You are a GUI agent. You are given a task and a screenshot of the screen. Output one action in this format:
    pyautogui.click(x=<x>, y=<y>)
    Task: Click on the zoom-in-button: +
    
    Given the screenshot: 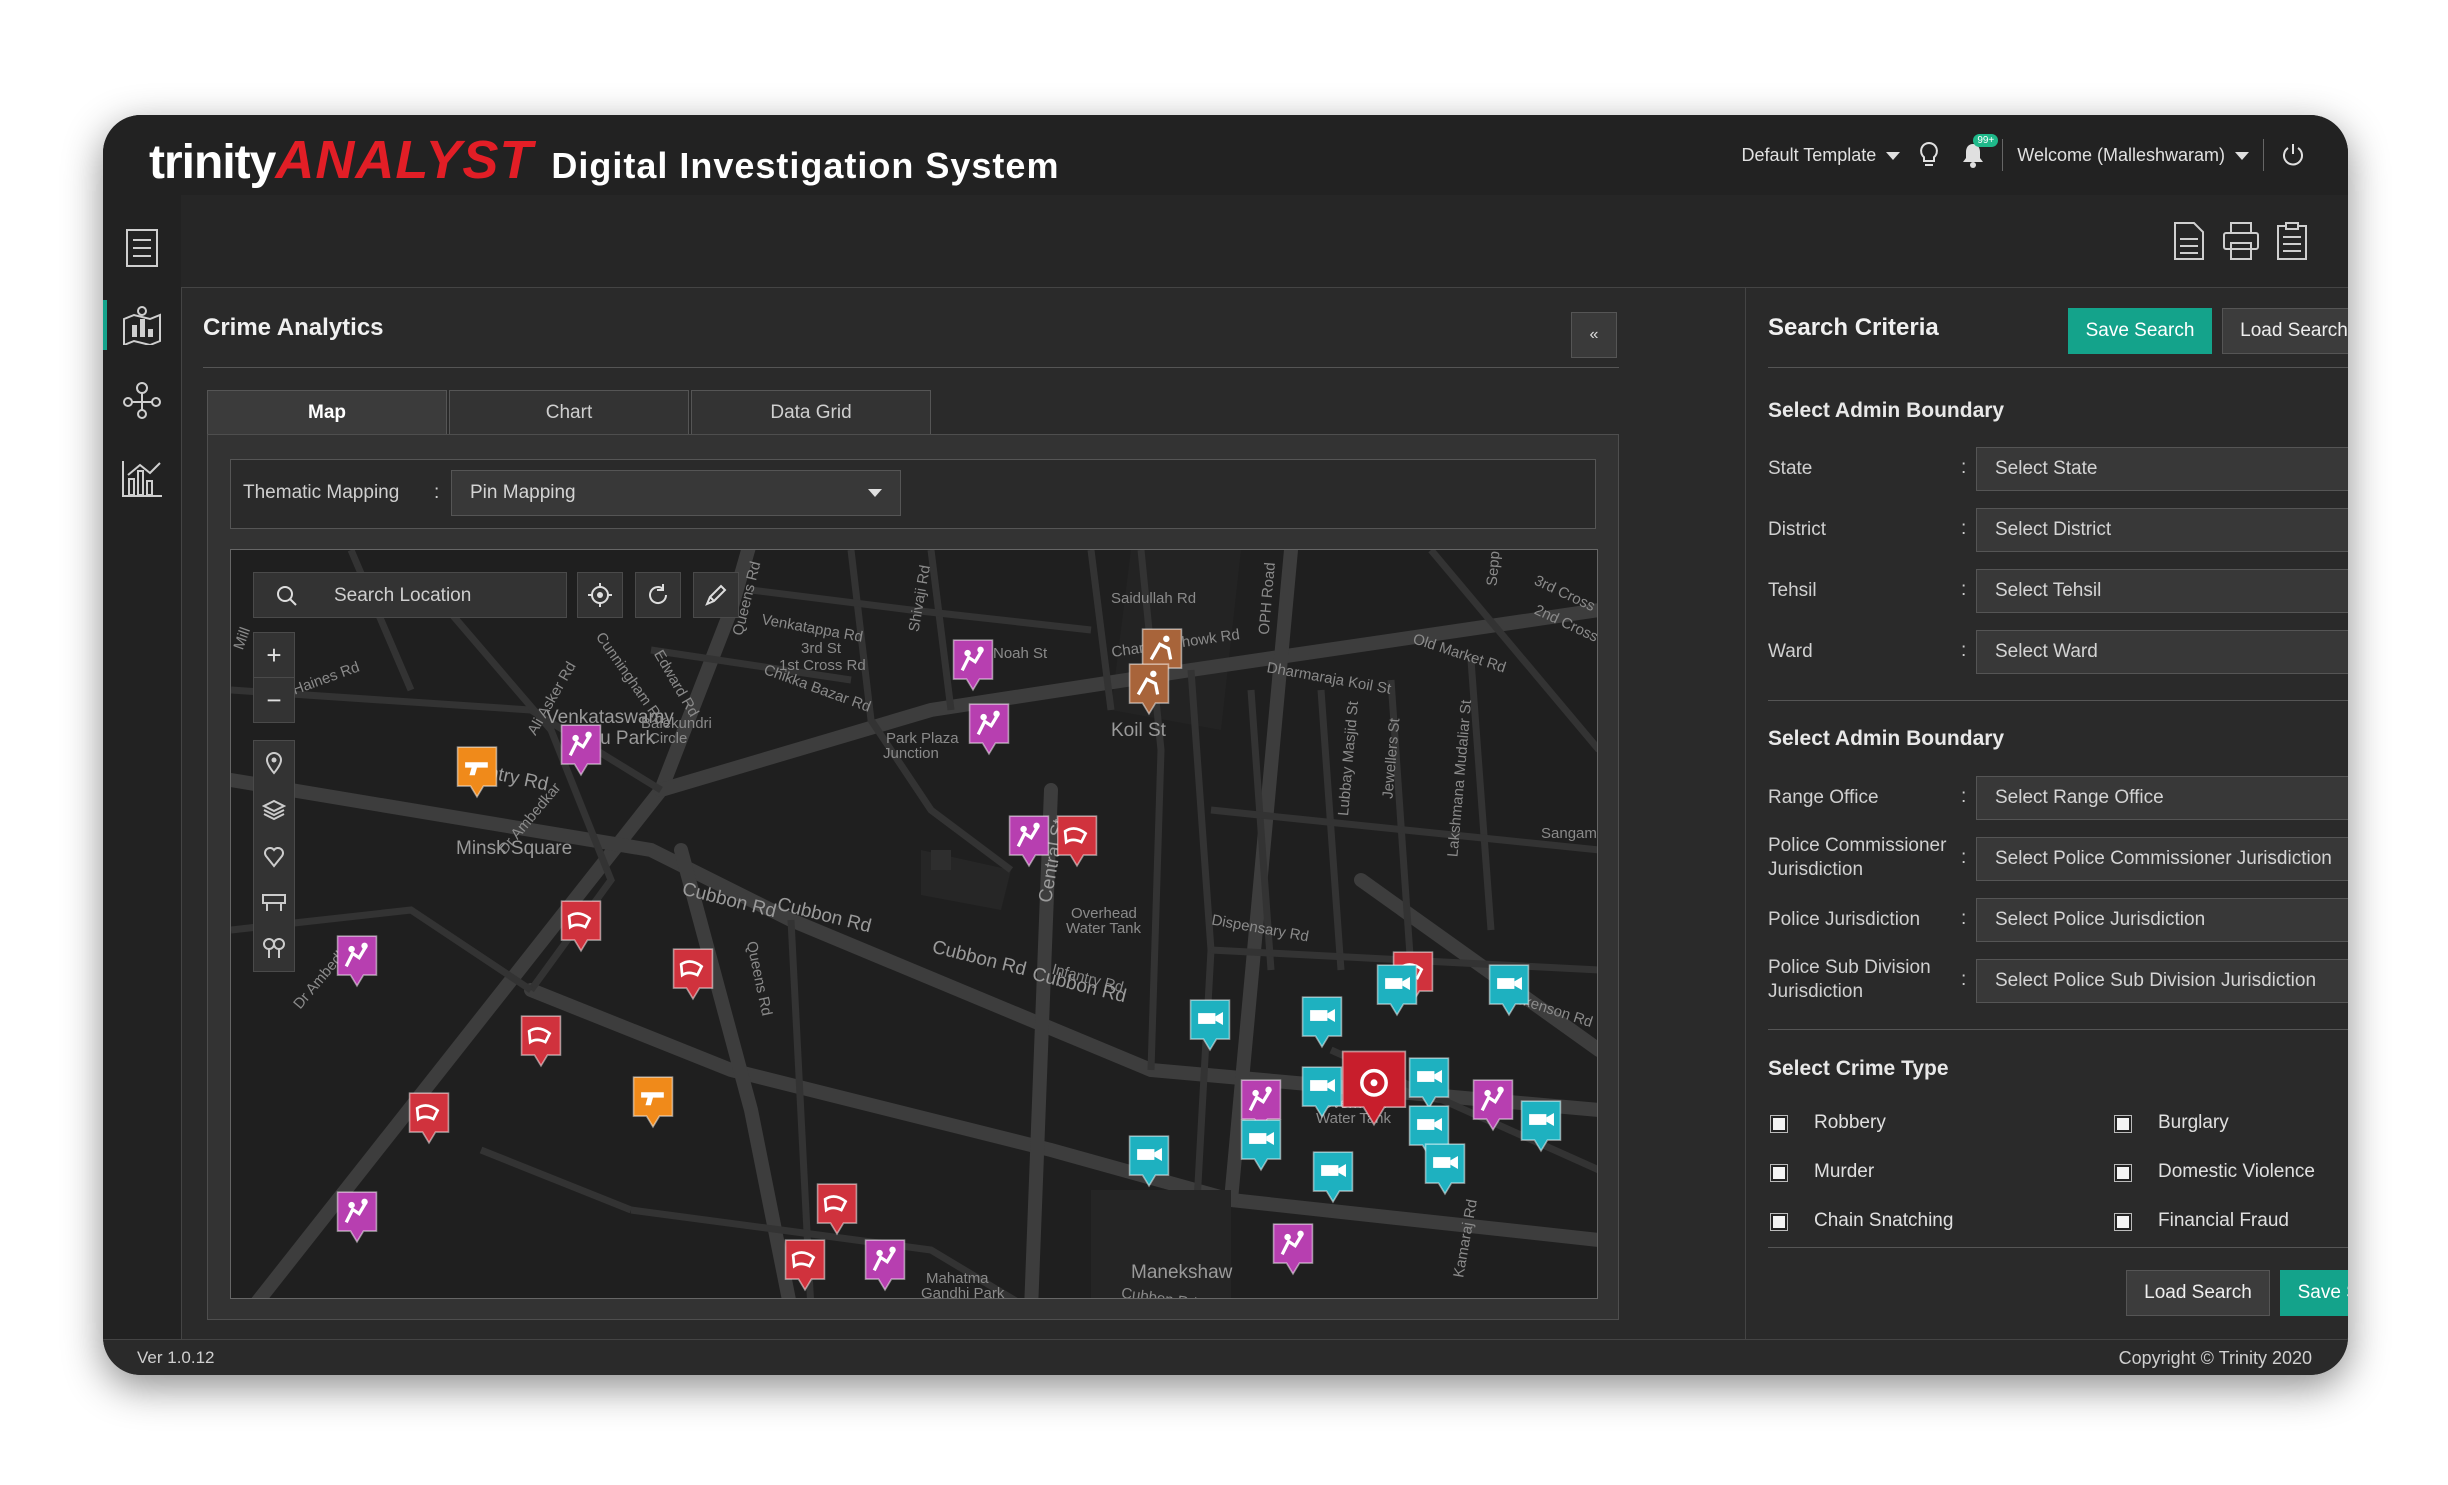 What is the action you would take?
    pyautogui.click(x=274, y=655)
    